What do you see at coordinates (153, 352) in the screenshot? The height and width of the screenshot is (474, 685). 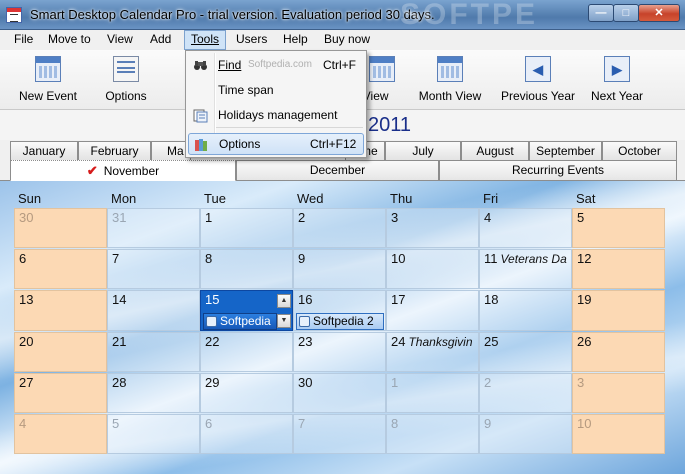 I see `day-cell: 21` at bounding box center [153, 352].